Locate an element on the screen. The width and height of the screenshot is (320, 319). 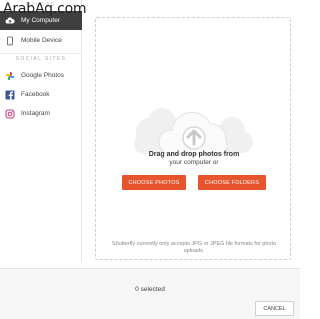
facebook-icon is located at coordinates (10, 95).